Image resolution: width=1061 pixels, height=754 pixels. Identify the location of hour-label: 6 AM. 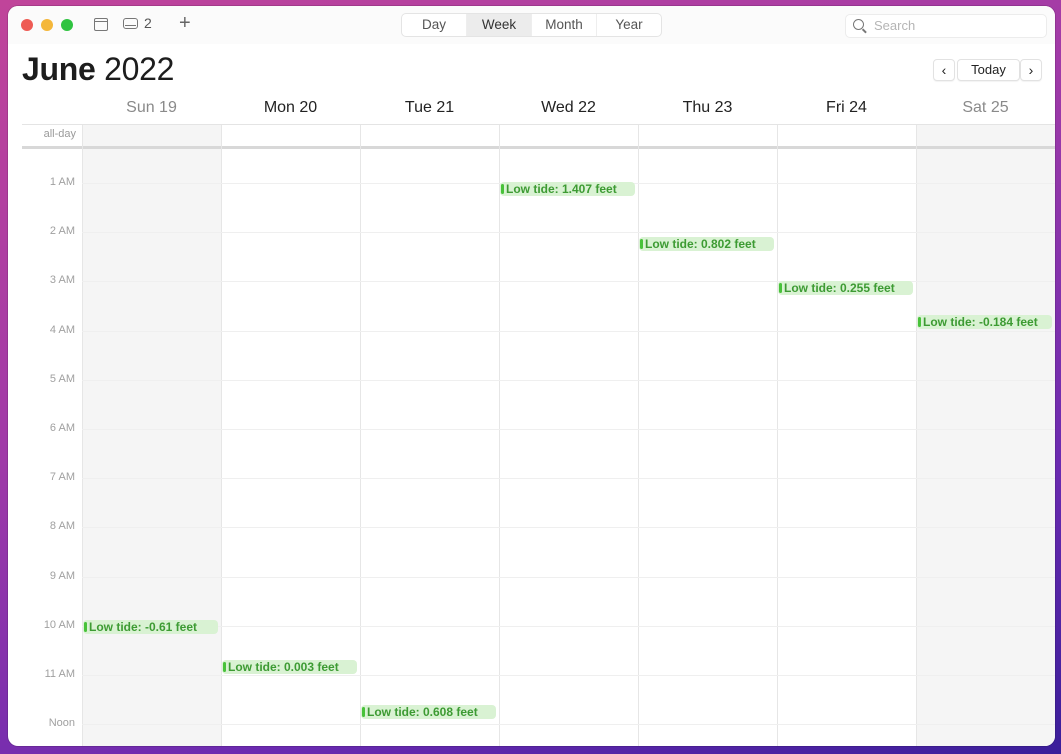
(62, 428).